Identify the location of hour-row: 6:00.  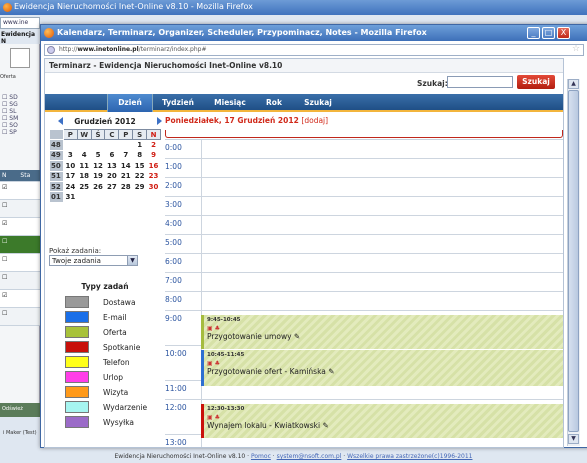
(364, 263).